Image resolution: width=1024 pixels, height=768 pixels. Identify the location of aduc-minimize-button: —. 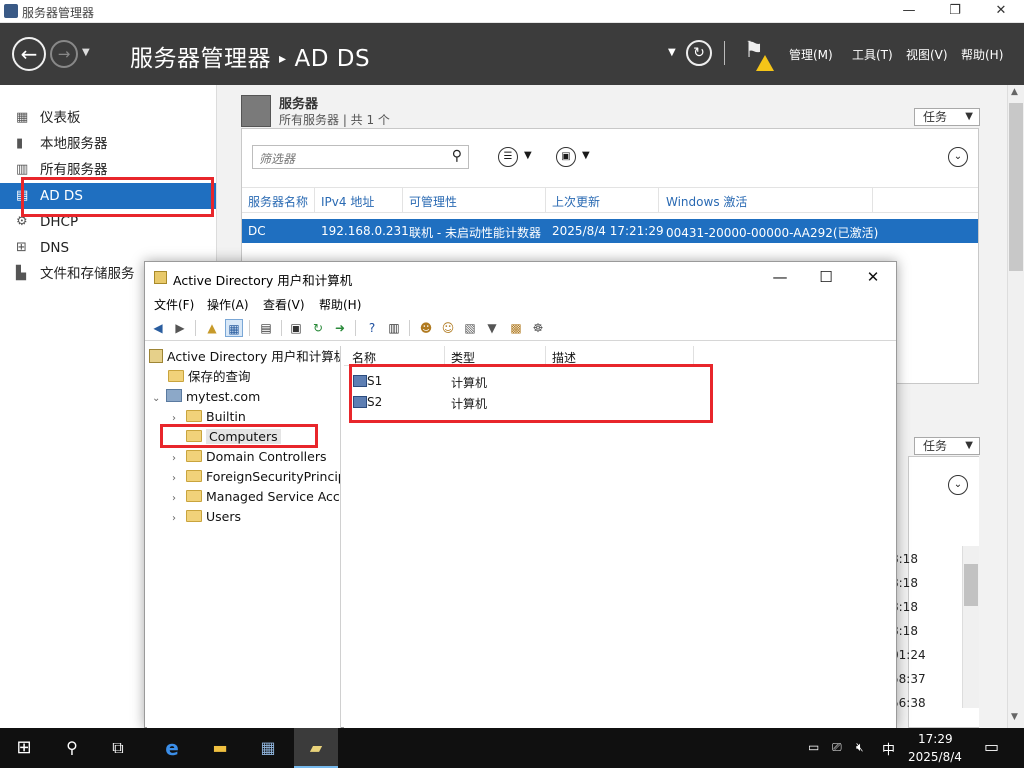
(780, 277).